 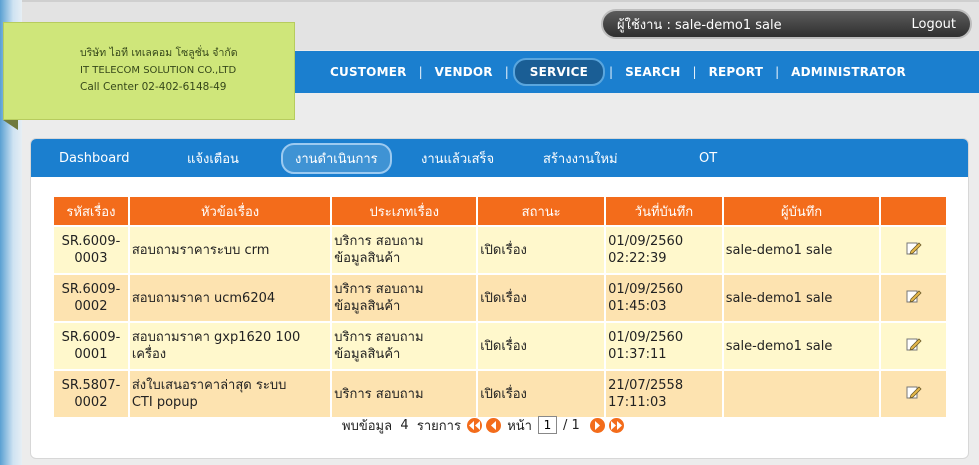 What do you see at coordinates (404, 211) in the screenshot?
I see `col-header-type: ประเภทเรื่อง` at bounding box center [404, 211].